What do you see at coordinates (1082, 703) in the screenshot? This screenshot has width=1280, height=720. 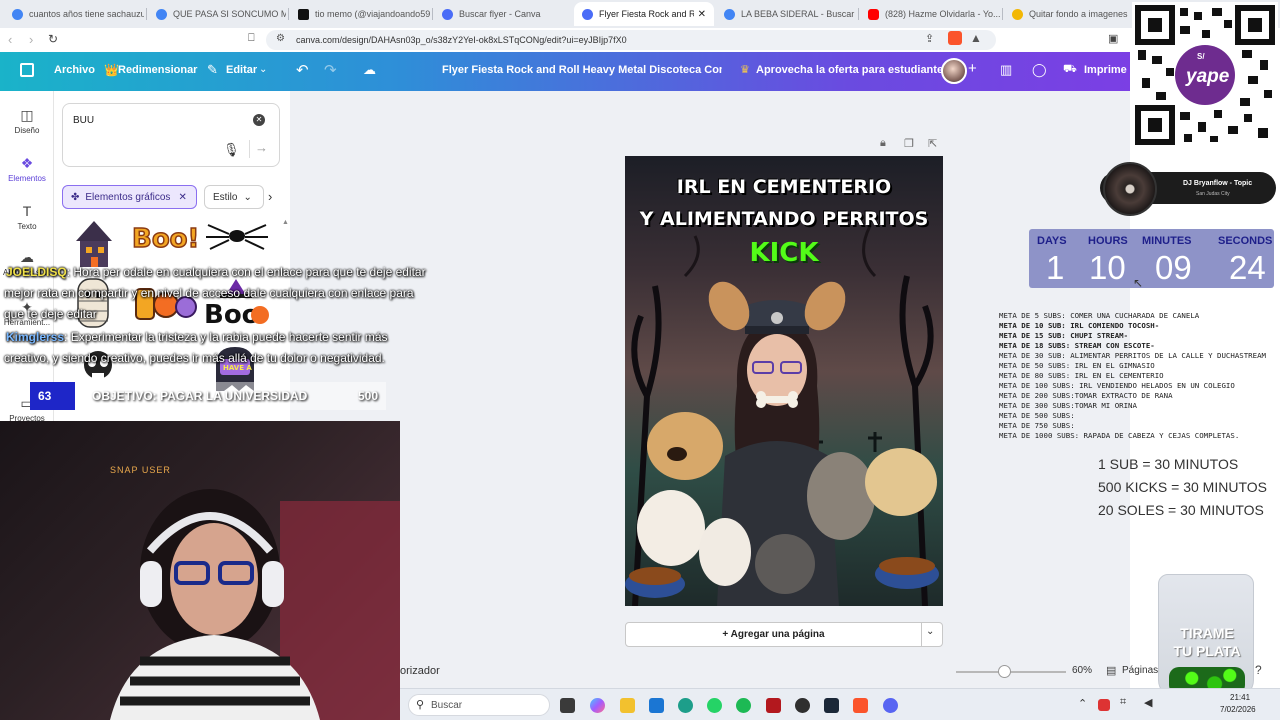 I see `show-hidden-icons: ⌃` at bounding box center [1082, 703].